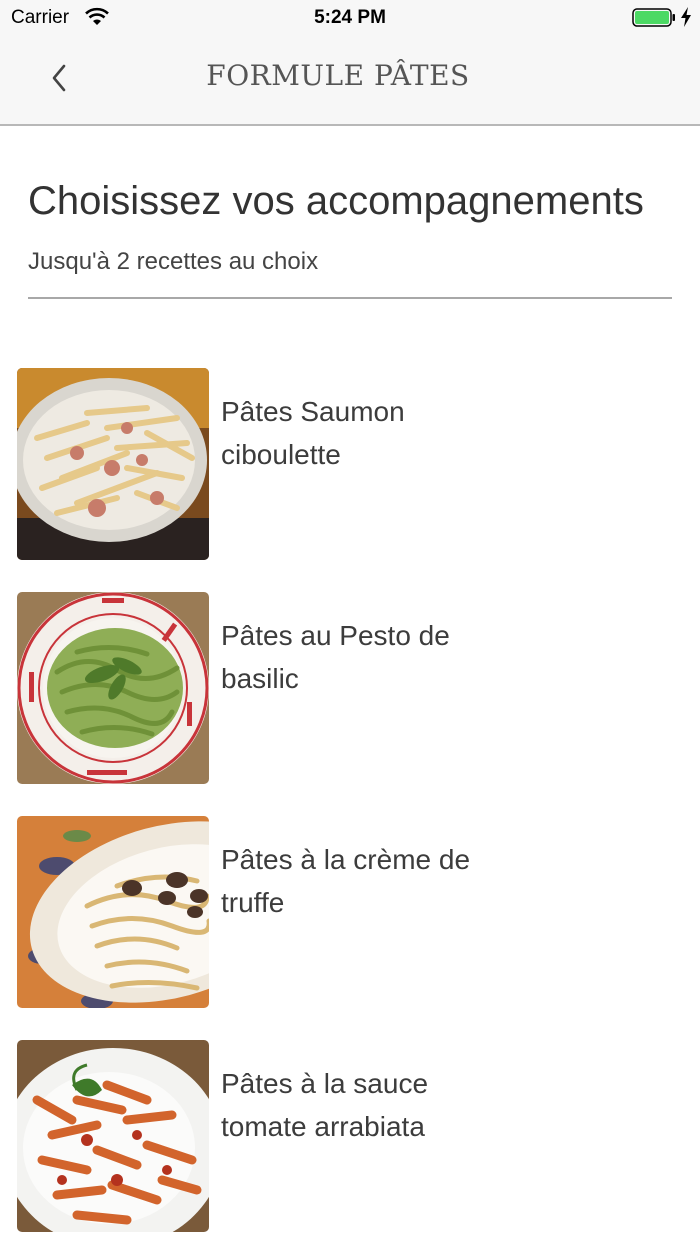 The image size is (700, 1244). I want to click on clock: 5:24 PM, so click(350, 17).